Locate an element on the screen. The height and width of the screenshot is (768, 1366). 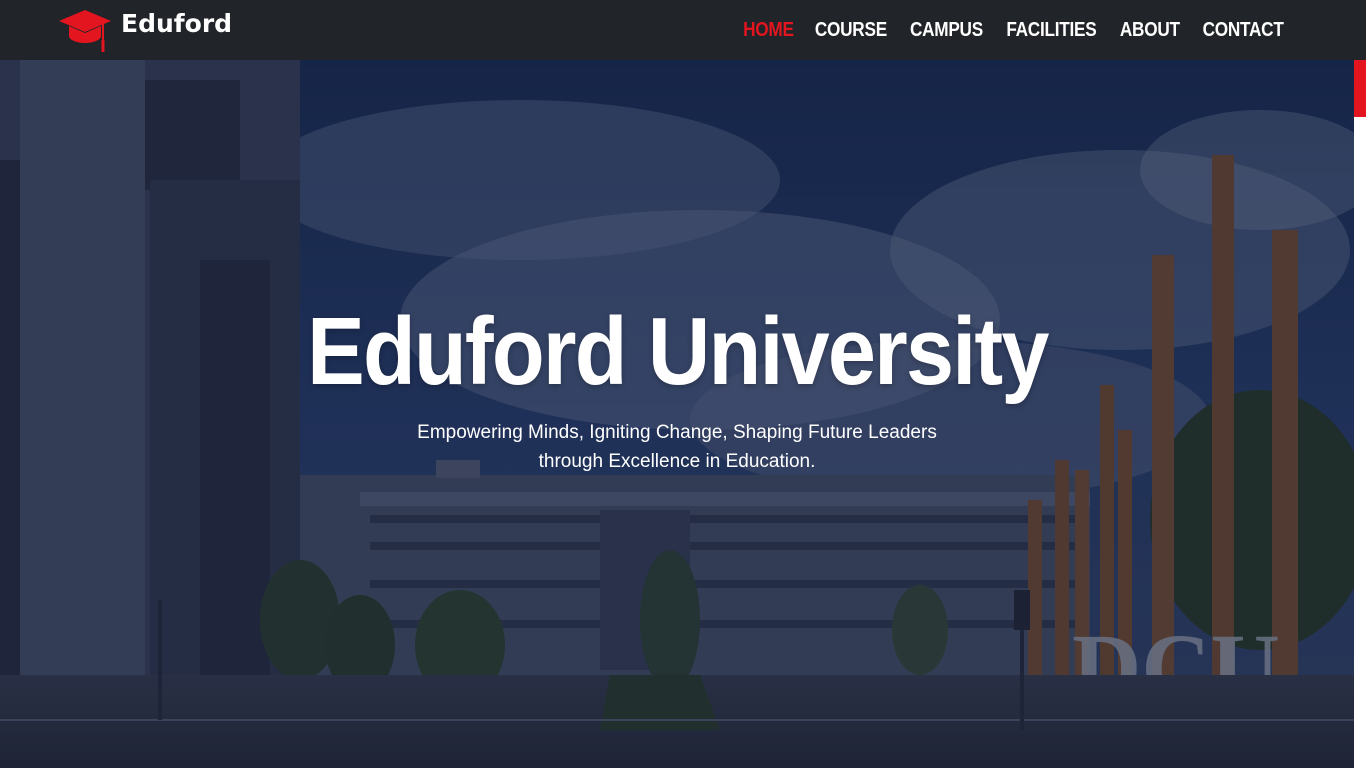
nav-link-contact: CONTACT is located at coordinates (1242, 30).